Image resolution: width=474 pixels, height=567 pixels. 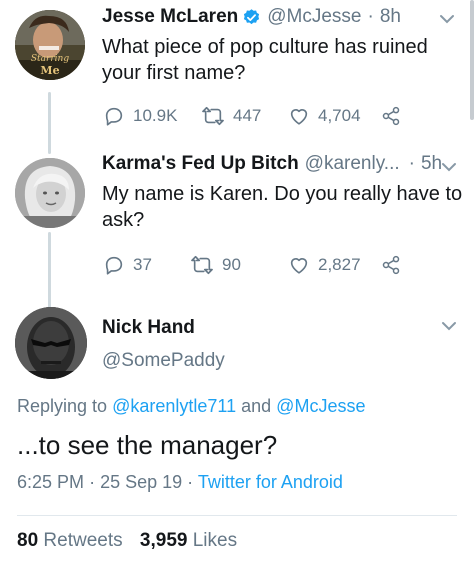 What do you see at coordinates (247, 115) in the screenshot?
I see `retweet-count: 447` at bounding box center [247, 115].